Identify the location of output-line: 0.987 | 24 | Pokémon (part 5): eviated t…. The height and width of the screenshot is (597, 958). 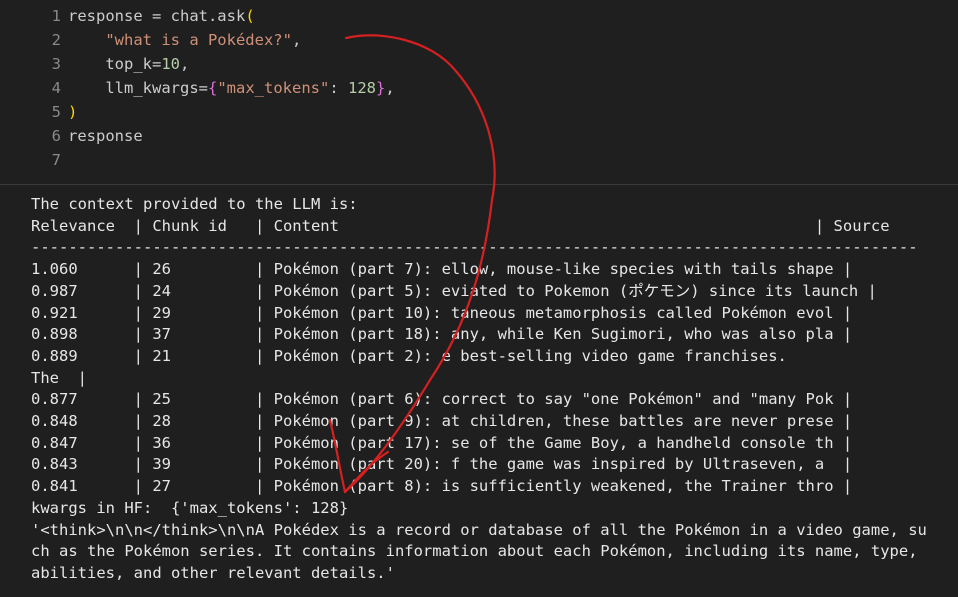
(454, 290).